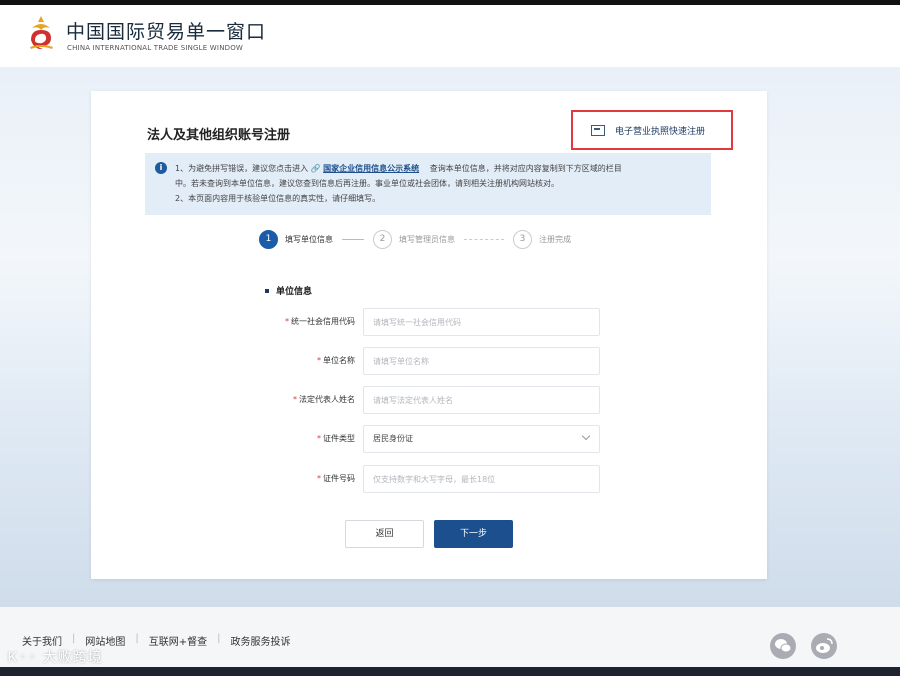  Describe the element at coordinates (105, 640) in the screenshot. I see `footer-link-sitemap: 网站地图` at that location.